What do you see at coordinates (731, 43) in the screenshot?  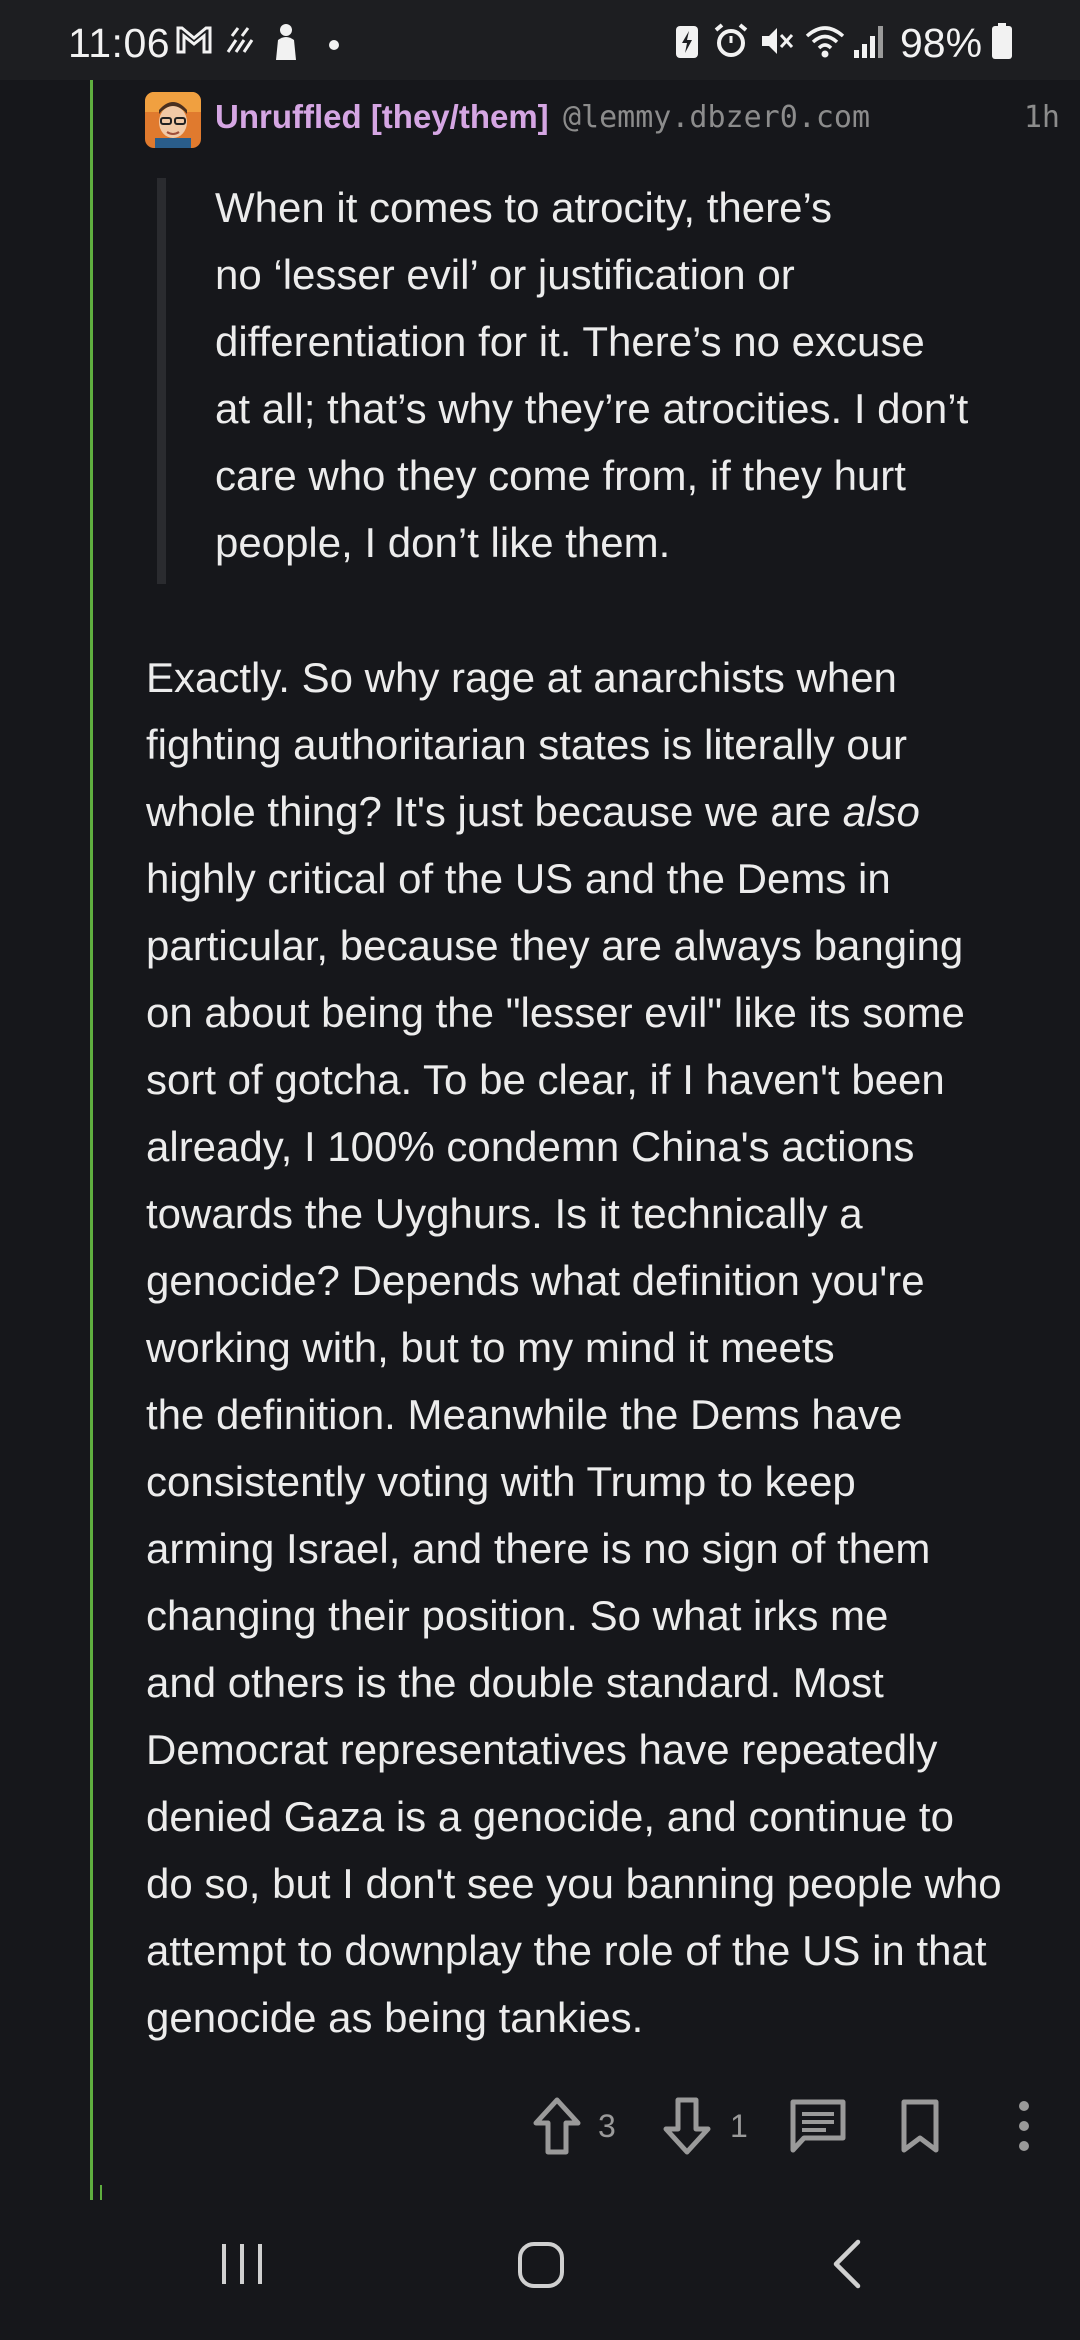 I see `alarm-icon` at bounding box center [731, 43].